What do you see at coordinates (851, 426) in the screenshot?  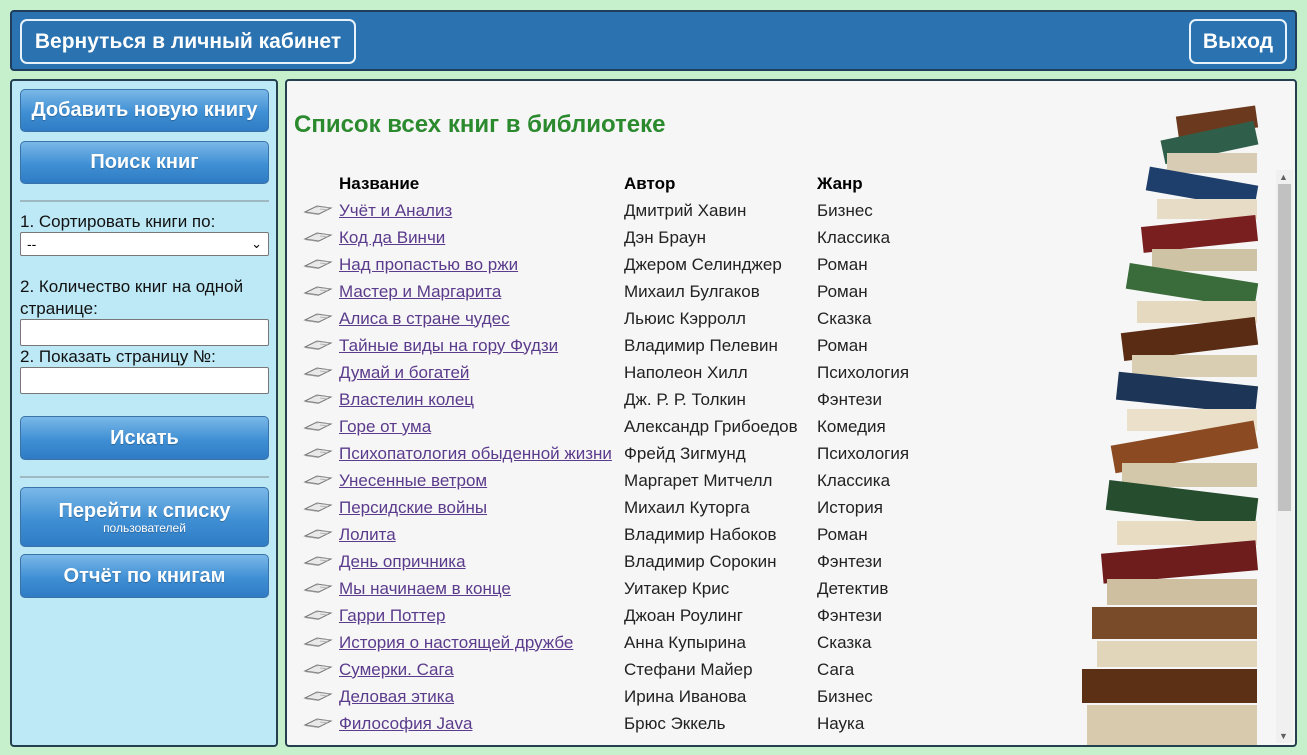 I see `book-genre-cell: Комедия` at bounding box center [851, 426].